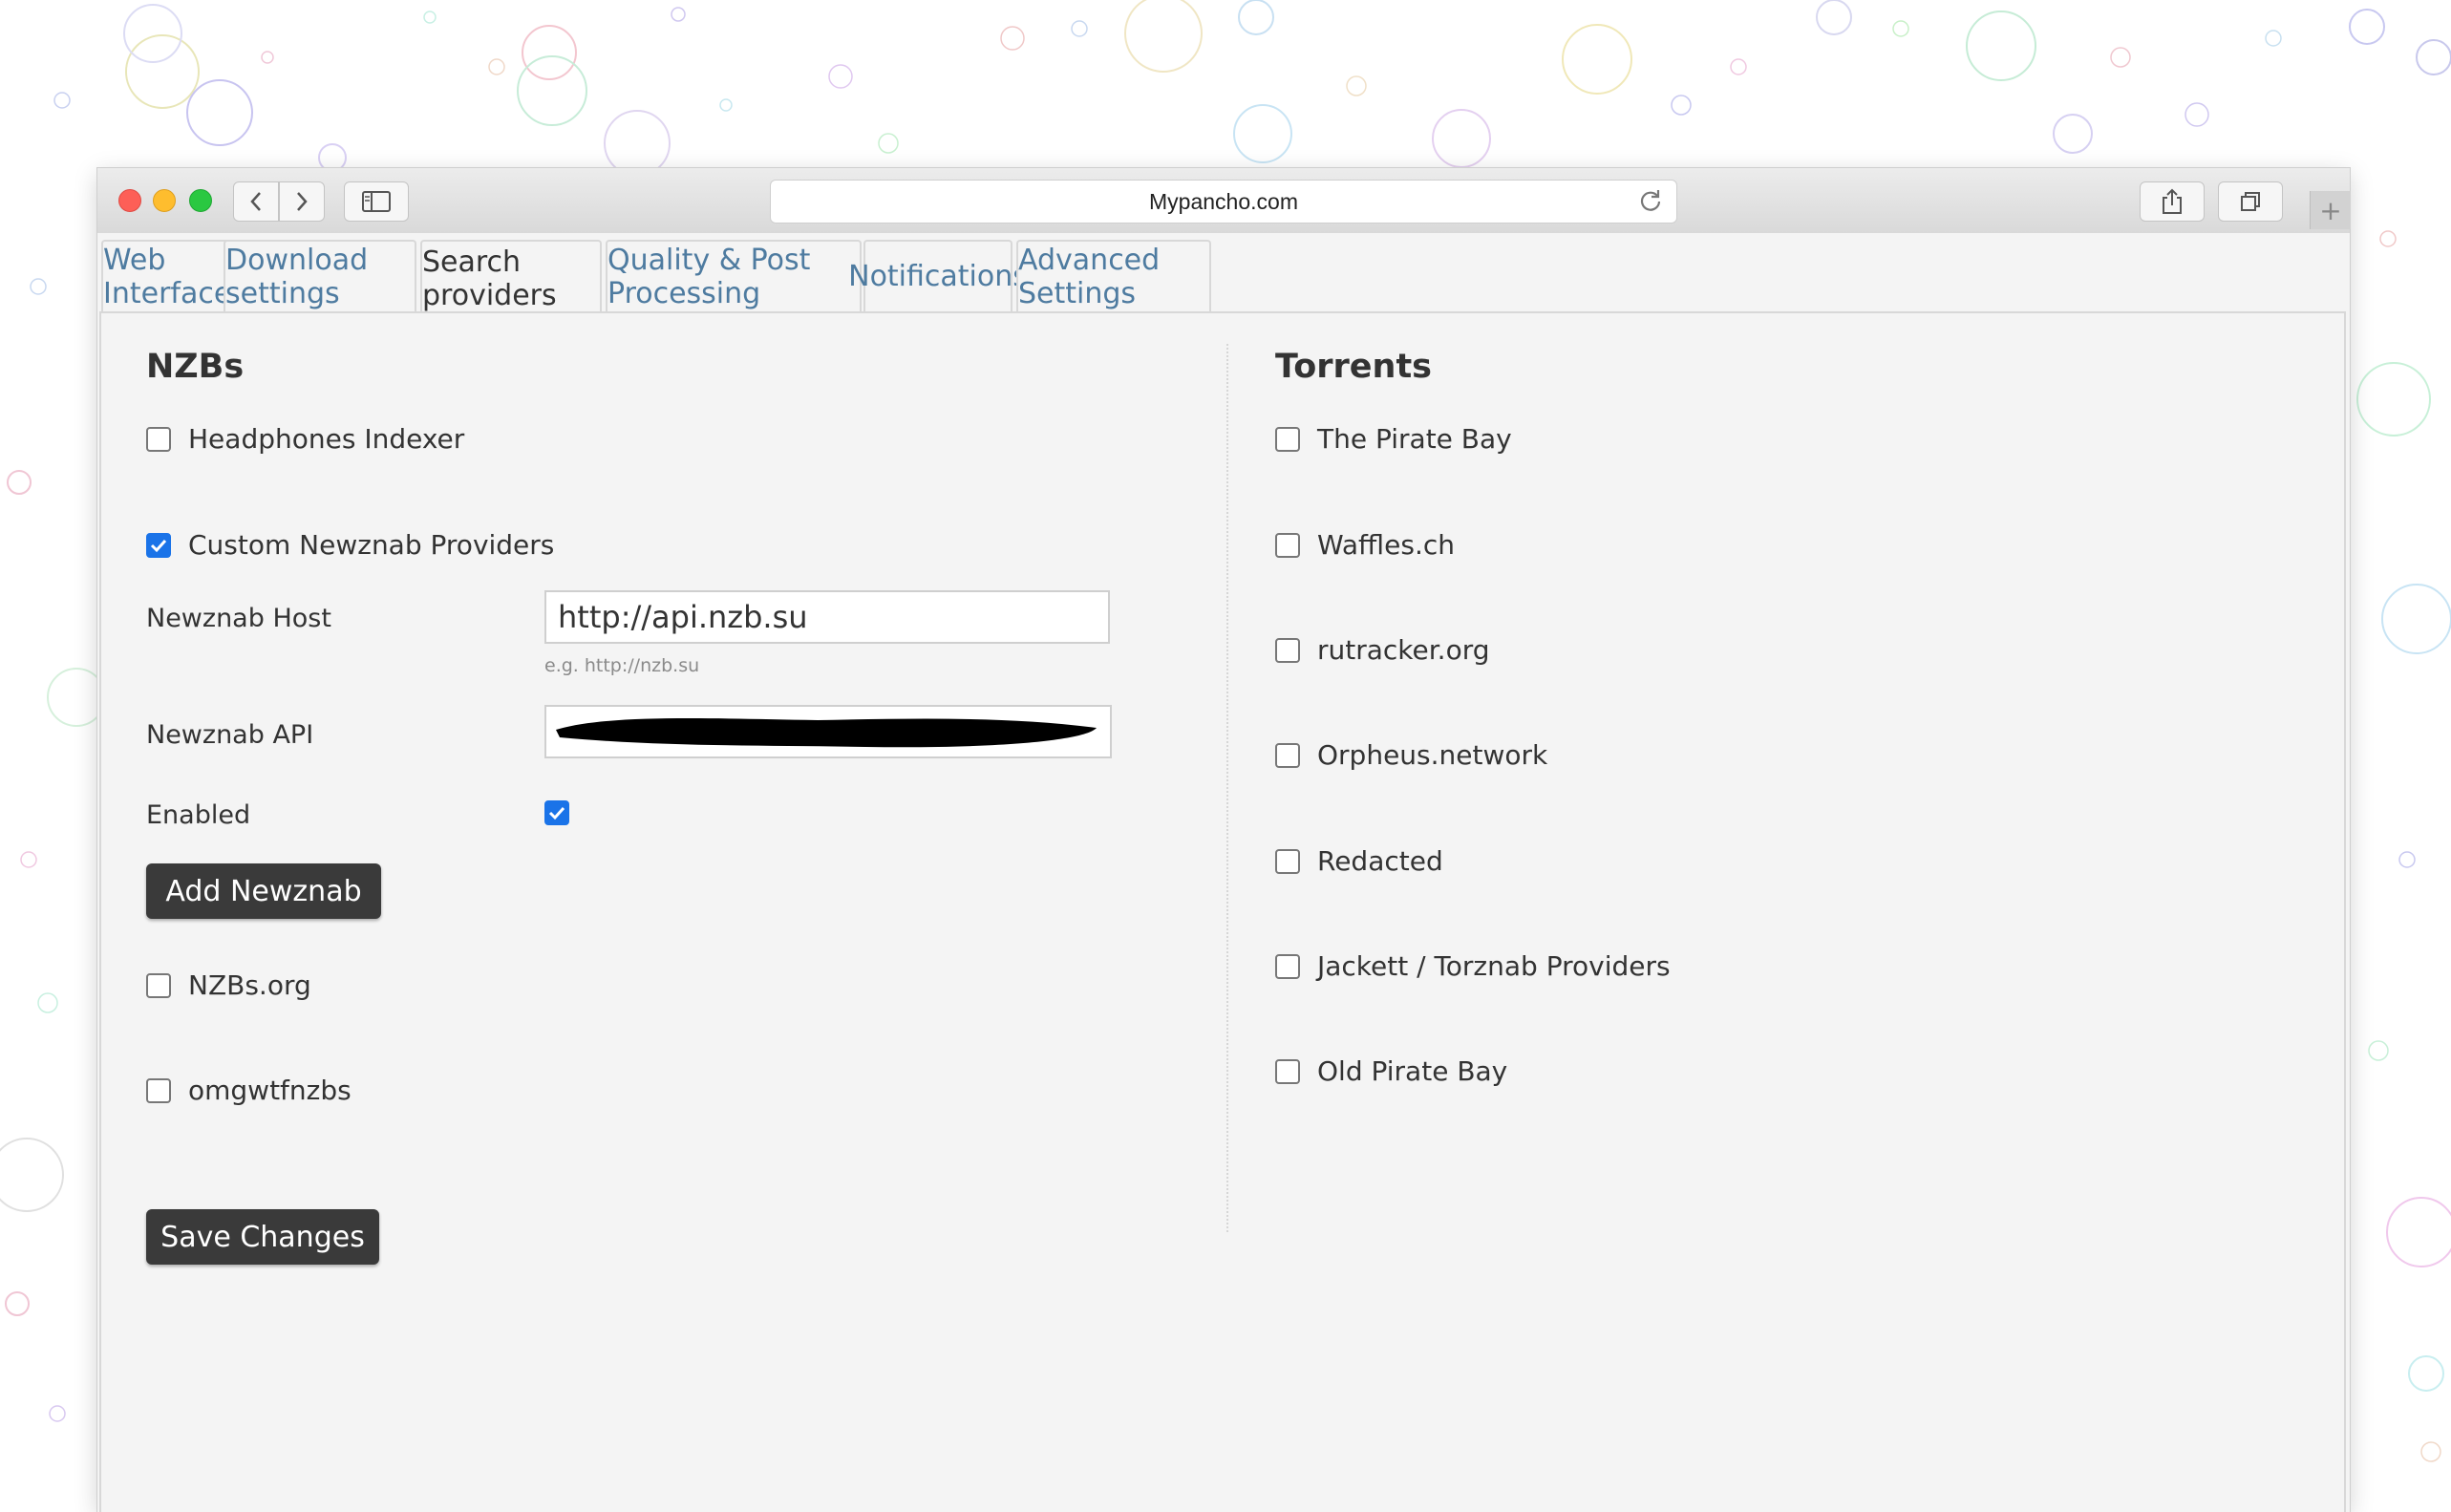  I want to click on close-window-button, so click(129, 200).